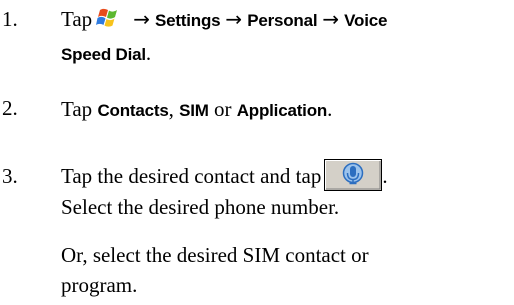  I want to click on sim-label: SIM, so click(194, 110).